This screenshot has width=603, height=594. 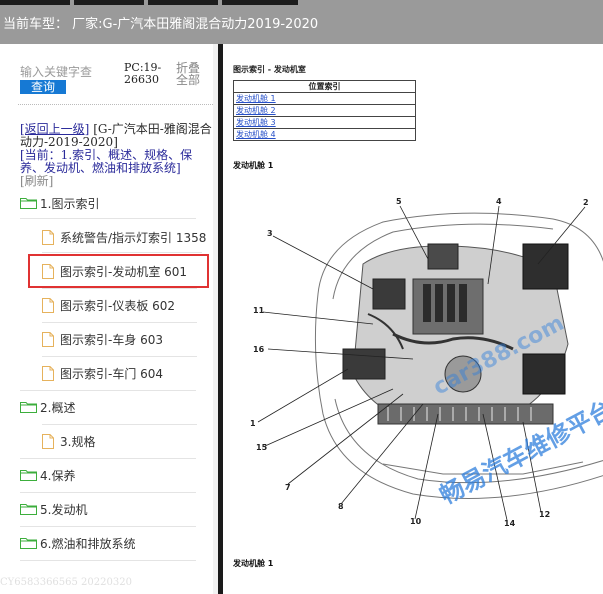 What do you see at coordinates (544, 514) in the screenshot?
I see `callout-12: 12` at bounding box center [544, 514].